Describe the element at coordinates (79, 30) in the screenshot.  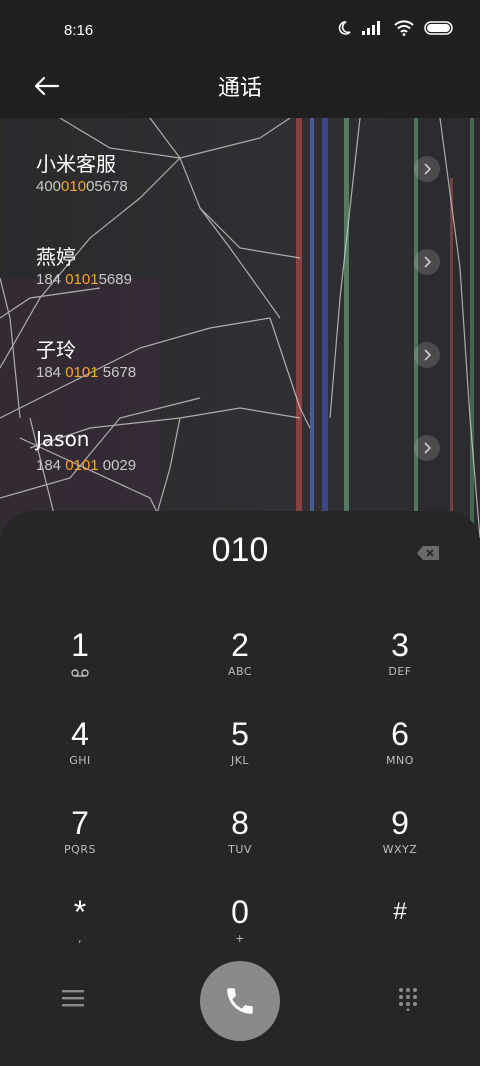
I see `status-time: 8:16` at that location.